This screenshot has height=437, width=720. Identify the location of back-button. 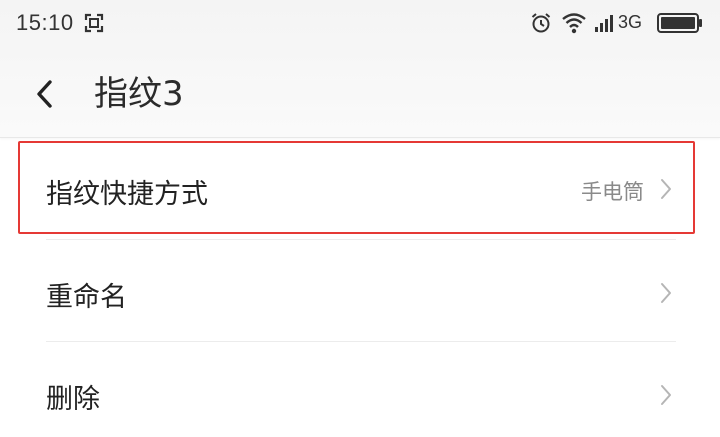
(46, 94).